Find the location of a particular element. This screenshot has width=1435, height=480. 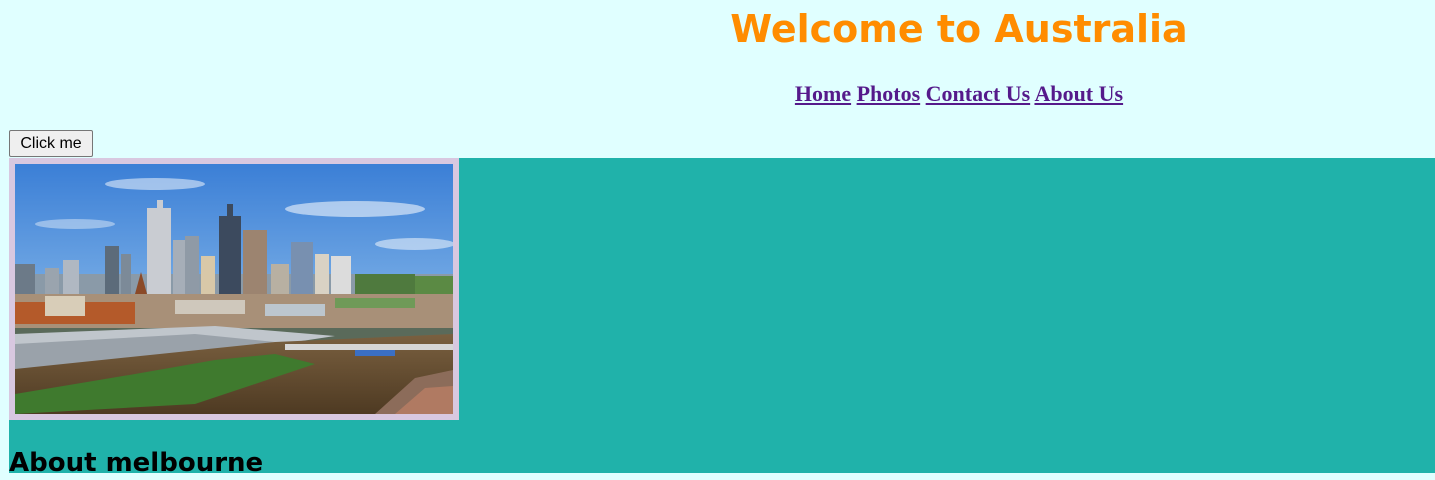

nav-link-home: Home is located at coordinates (823, 93).